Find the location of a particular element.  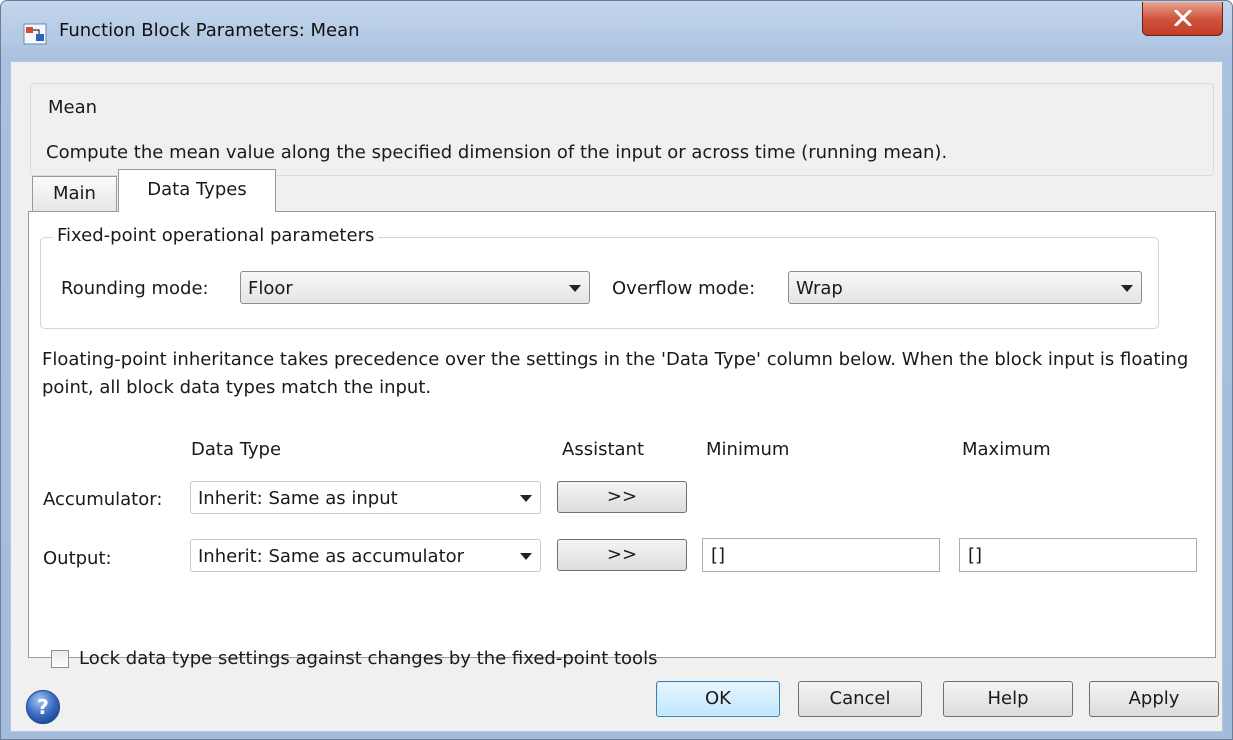

description-title: Mean is located at coordinates (73, 107).